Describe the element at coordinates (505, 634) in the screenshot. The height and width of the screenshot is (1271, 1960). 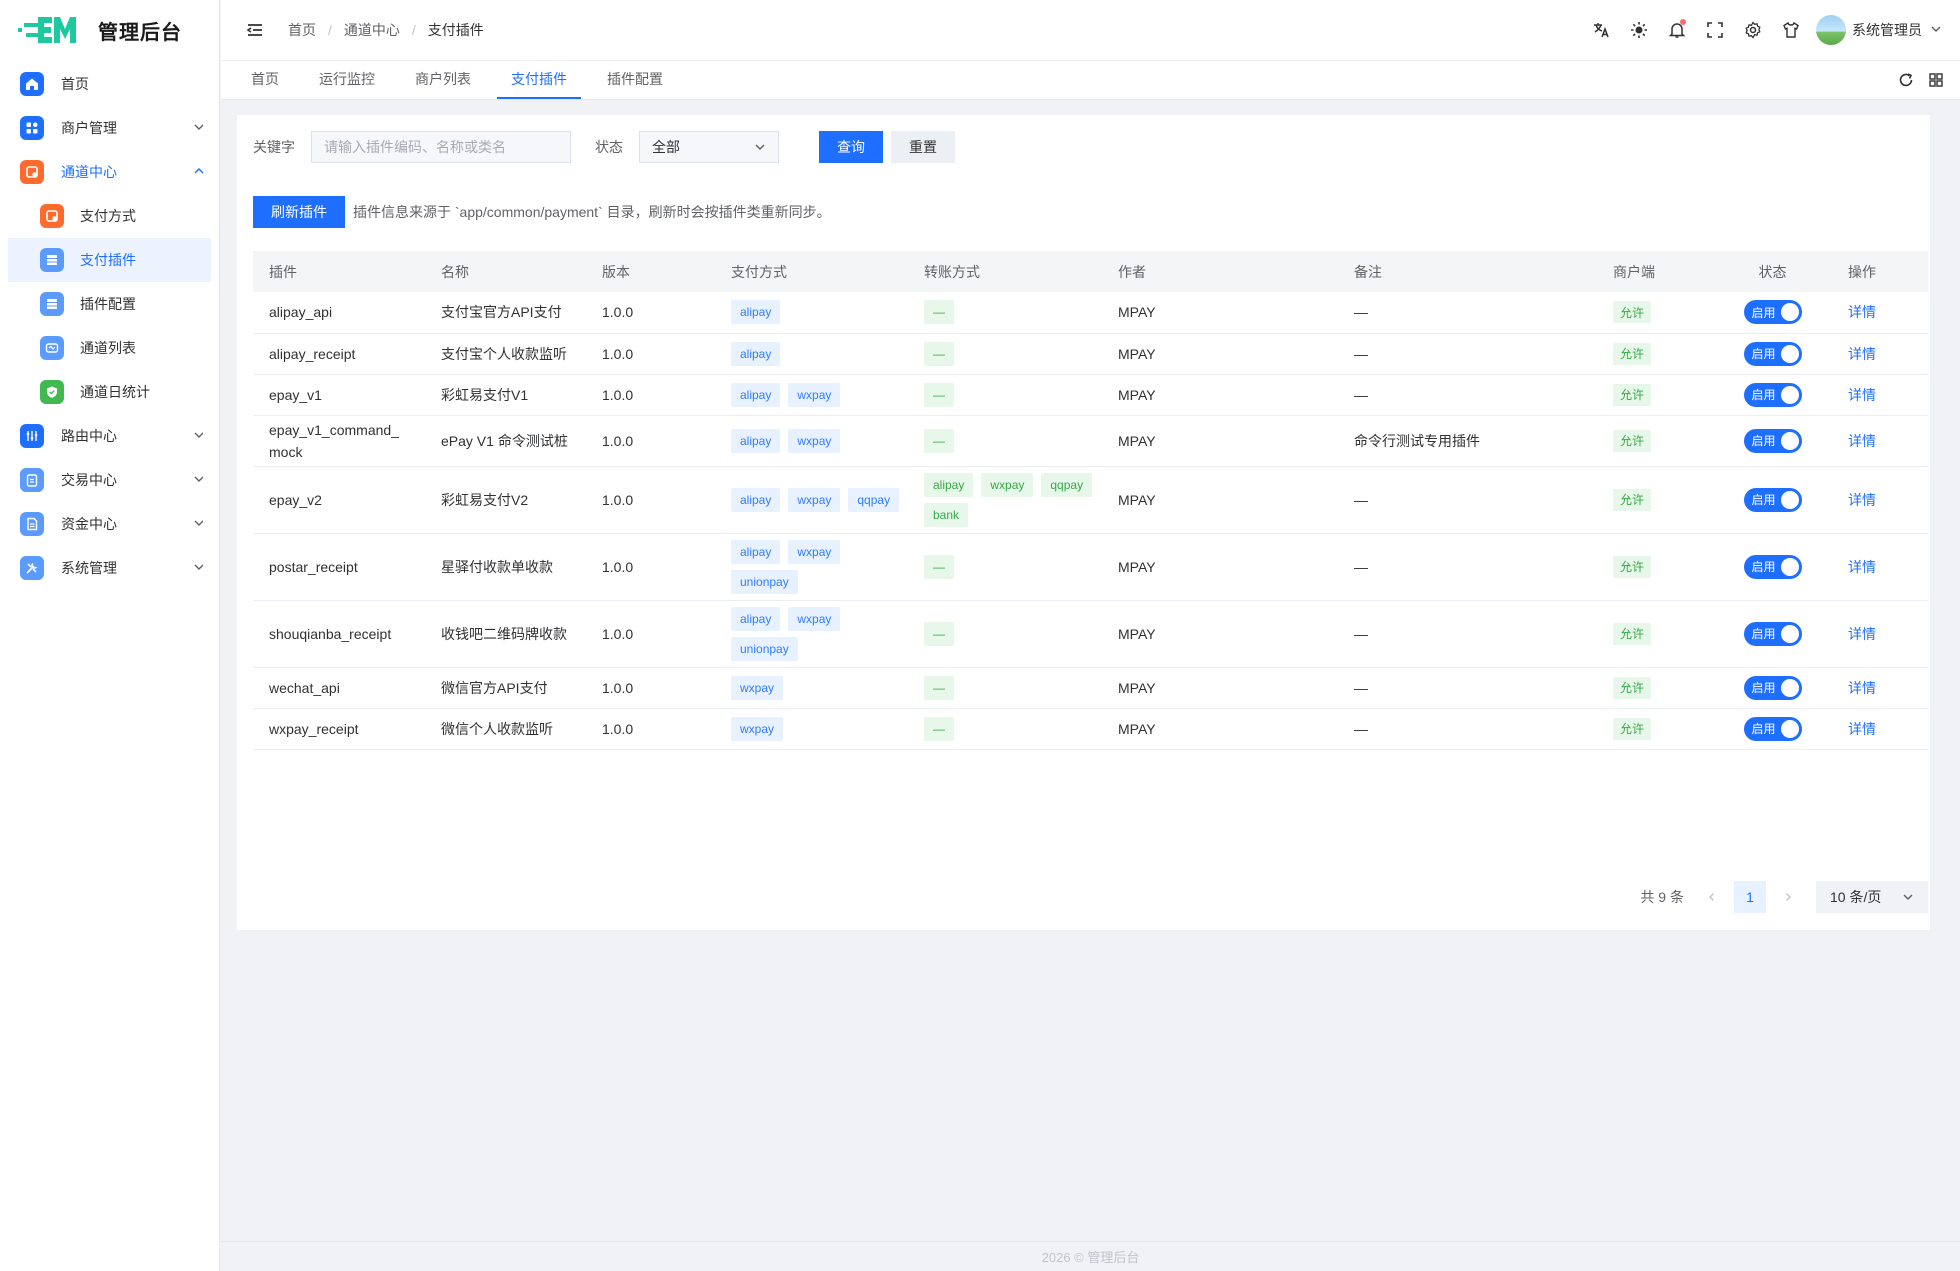
I see `plugin-name: 收钱吧二维码牌收款` at that location.